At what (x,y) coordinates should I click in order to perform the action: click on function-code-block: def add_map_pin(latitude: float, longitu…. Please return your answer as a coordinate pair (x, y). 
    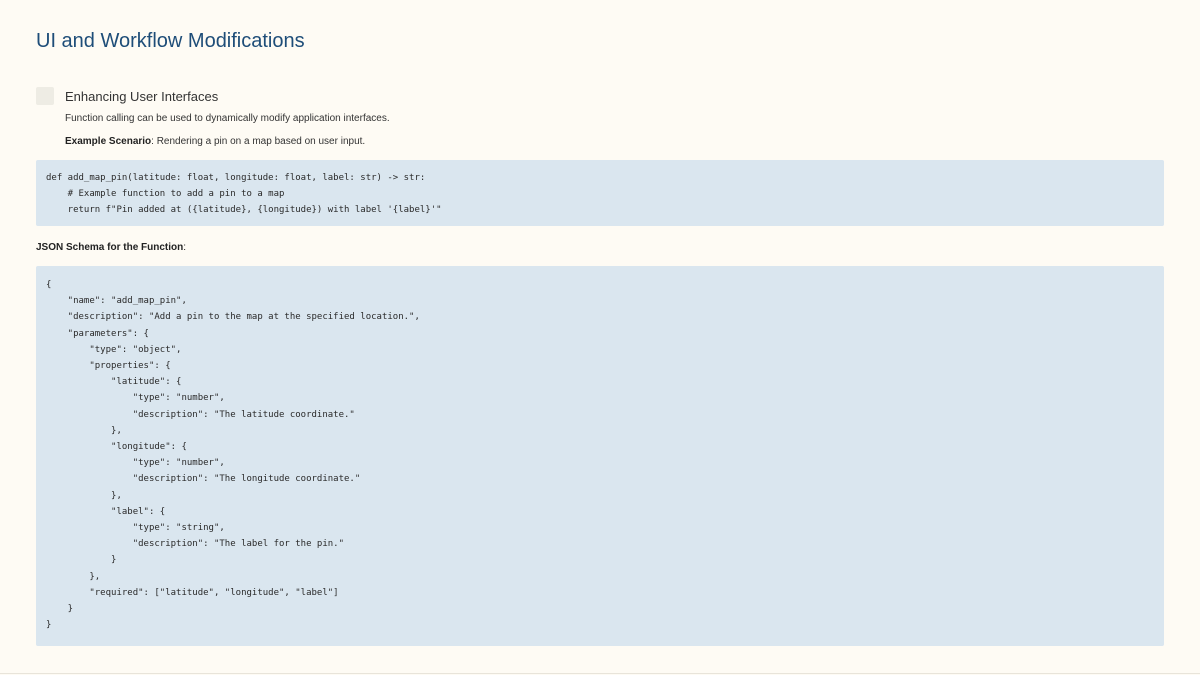
    Looking at the image, I should click on (600, 193).